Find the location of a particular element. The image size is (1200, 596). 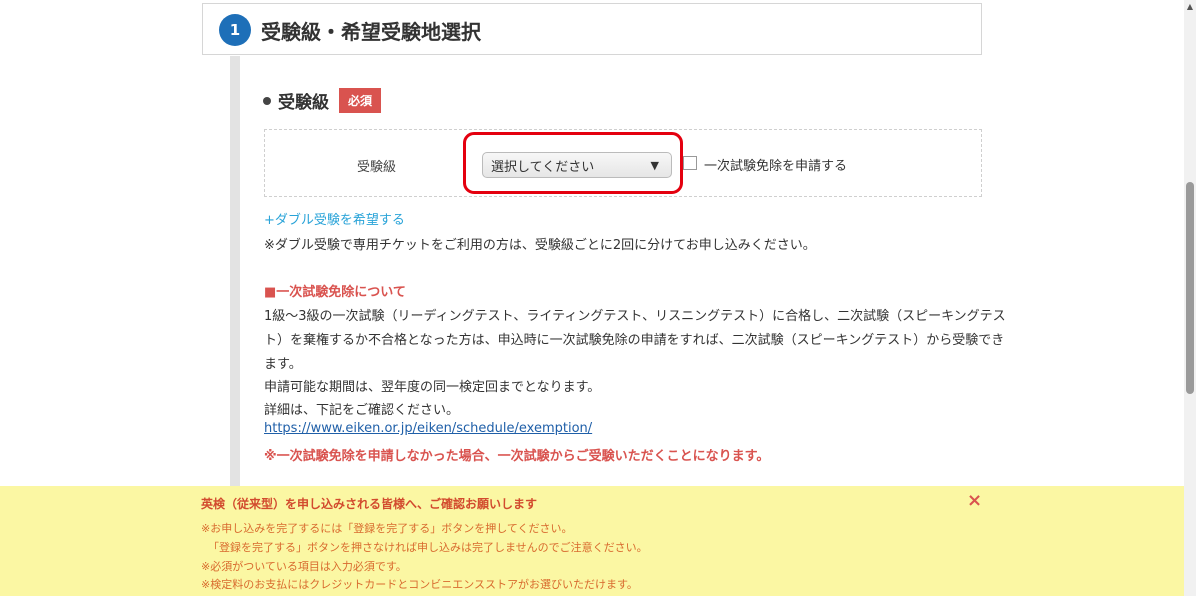

section-left-rail is located at coordinates (235, 271).